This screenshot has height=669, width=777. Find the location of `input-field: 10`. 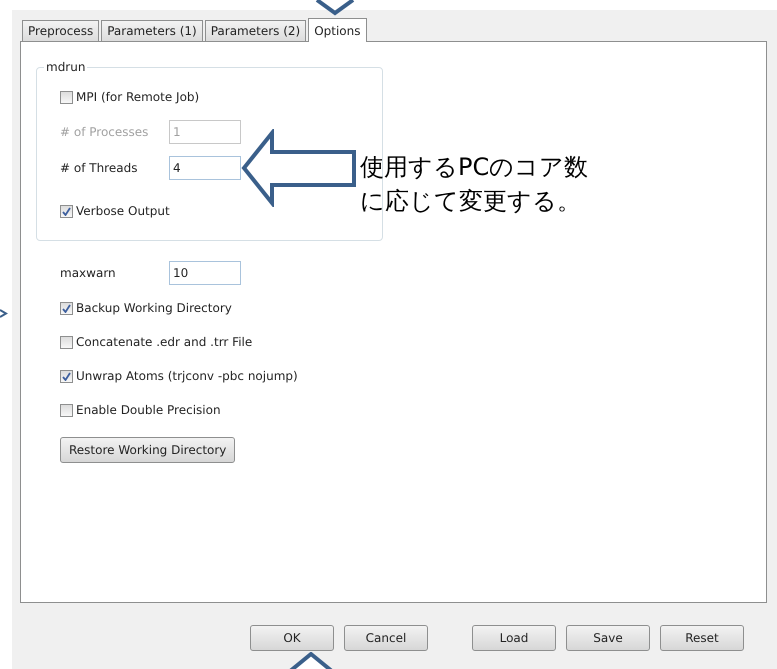

input-field: 10 is located at coordinates (205, 273).